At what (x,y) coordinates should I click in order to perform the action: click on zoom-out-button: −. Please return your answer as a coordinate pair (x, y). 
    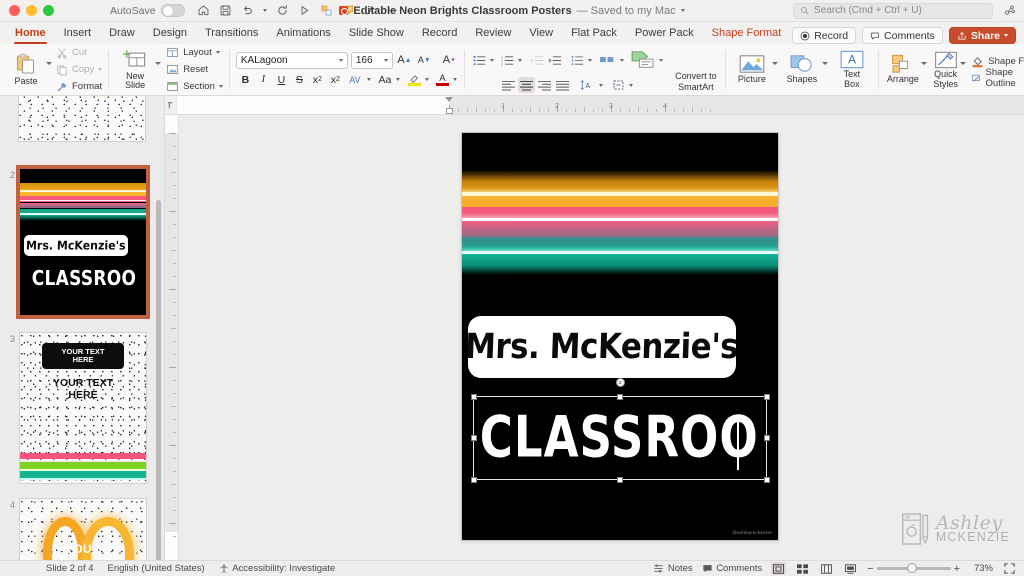
    Looking at the image, I should click on (870, 569).